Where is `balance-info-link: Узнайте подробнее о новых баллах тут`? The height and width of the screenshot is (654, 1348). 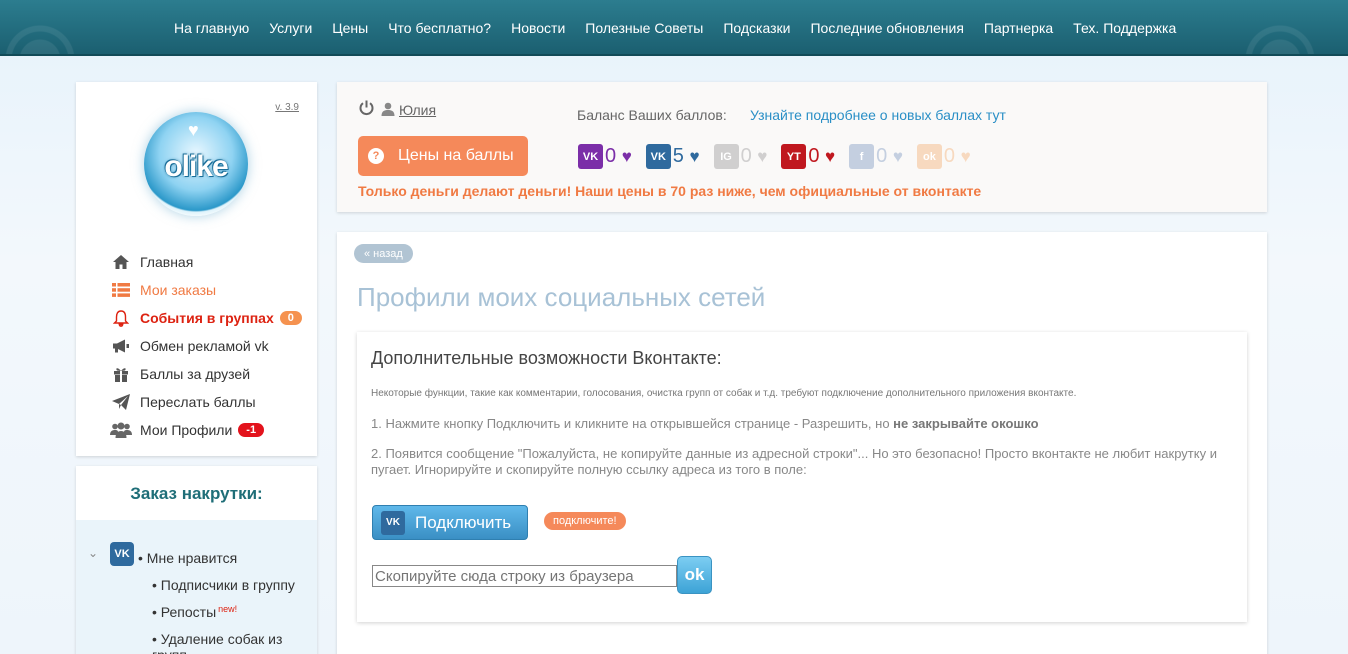
balance-info-link: Узнайте подробнее о новых баллах тут is located at coordinates (878, 115).